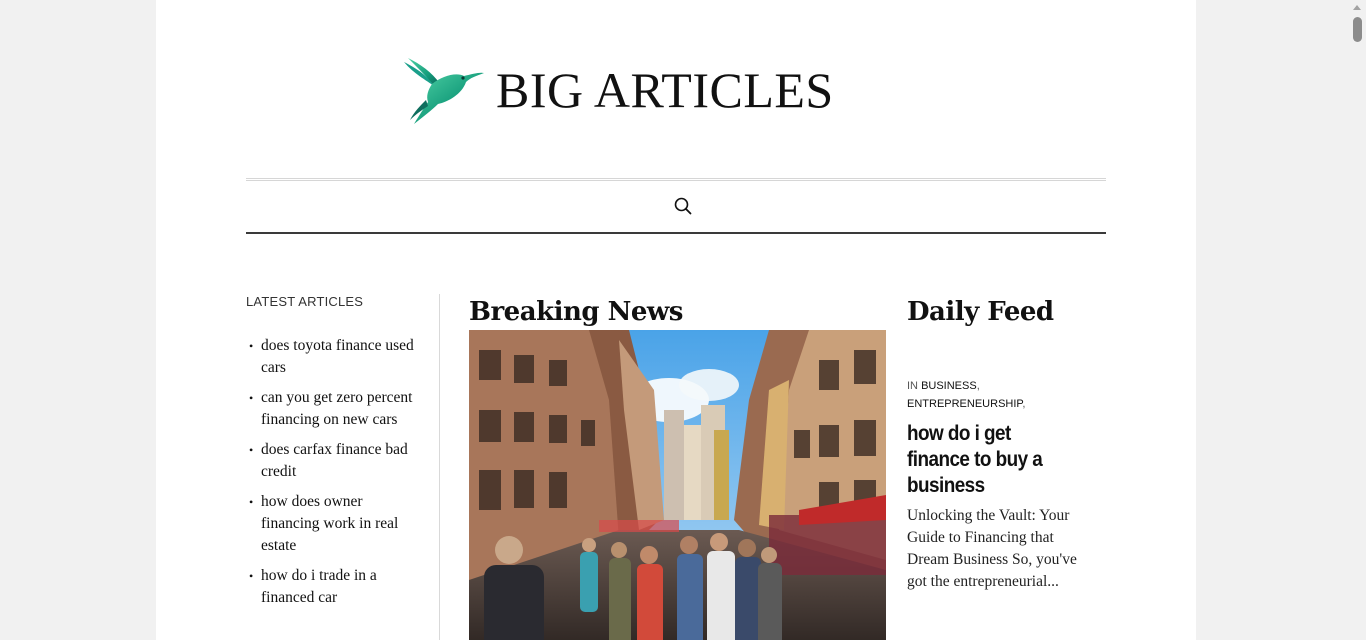 The image size is (1366, 640). Describe the element at coordinates (980, 312) in the screenshot. I see `daily-feed-heading: Daily Feed` at that location.